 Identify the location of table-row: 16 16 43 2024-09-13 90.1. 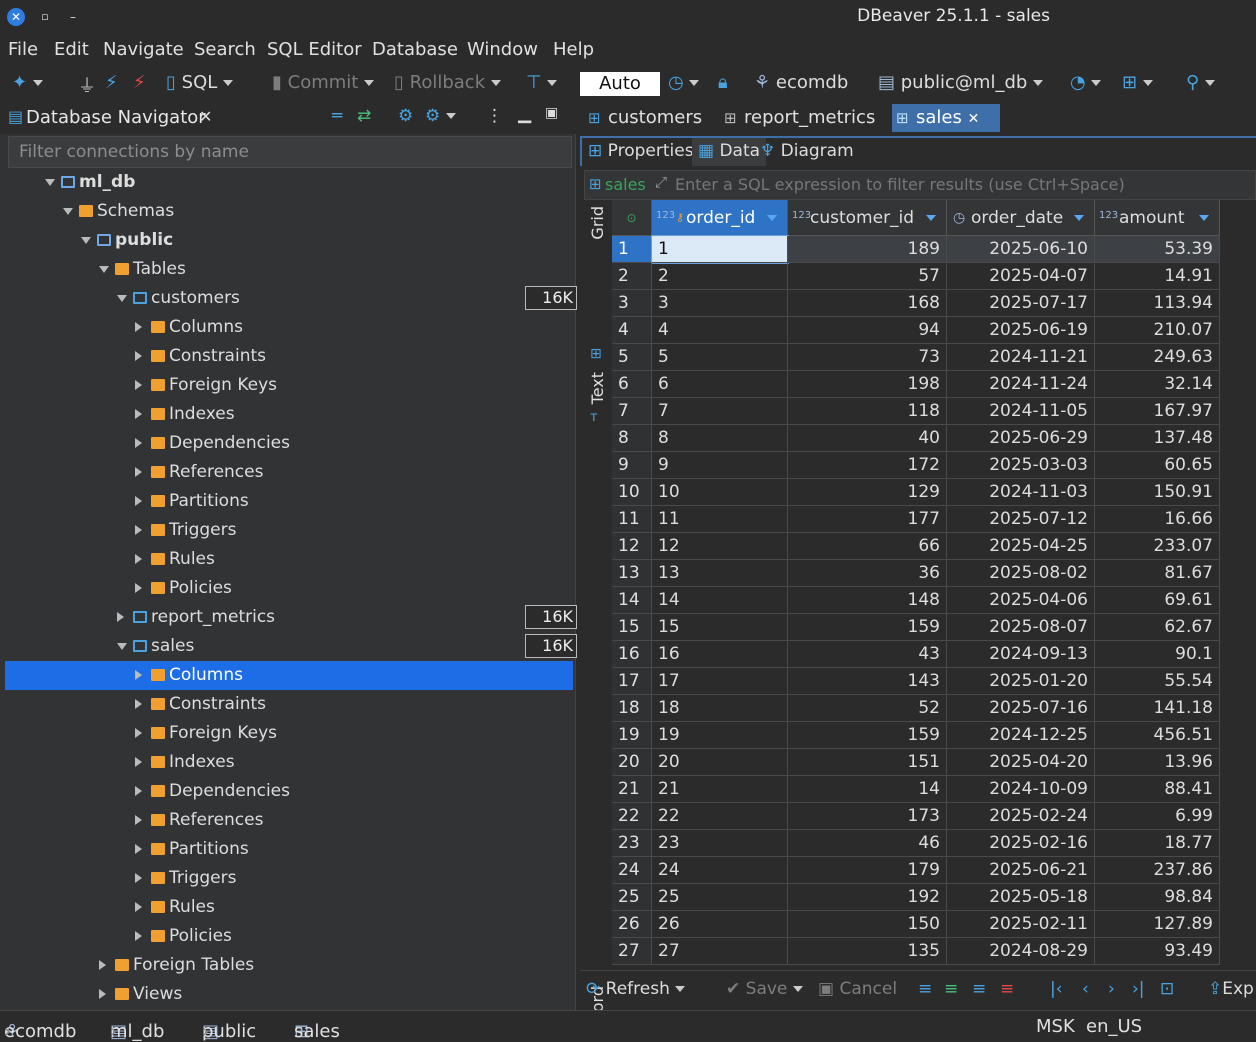
(934, 654).